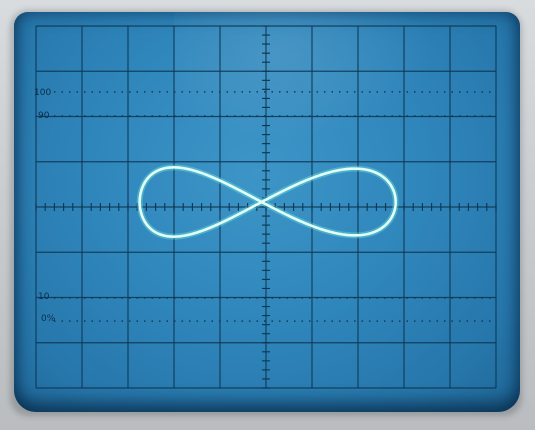 Image resolution: width=535 pixels, height=430 pixels. I want to click on trace-glow, so click(267, 202).